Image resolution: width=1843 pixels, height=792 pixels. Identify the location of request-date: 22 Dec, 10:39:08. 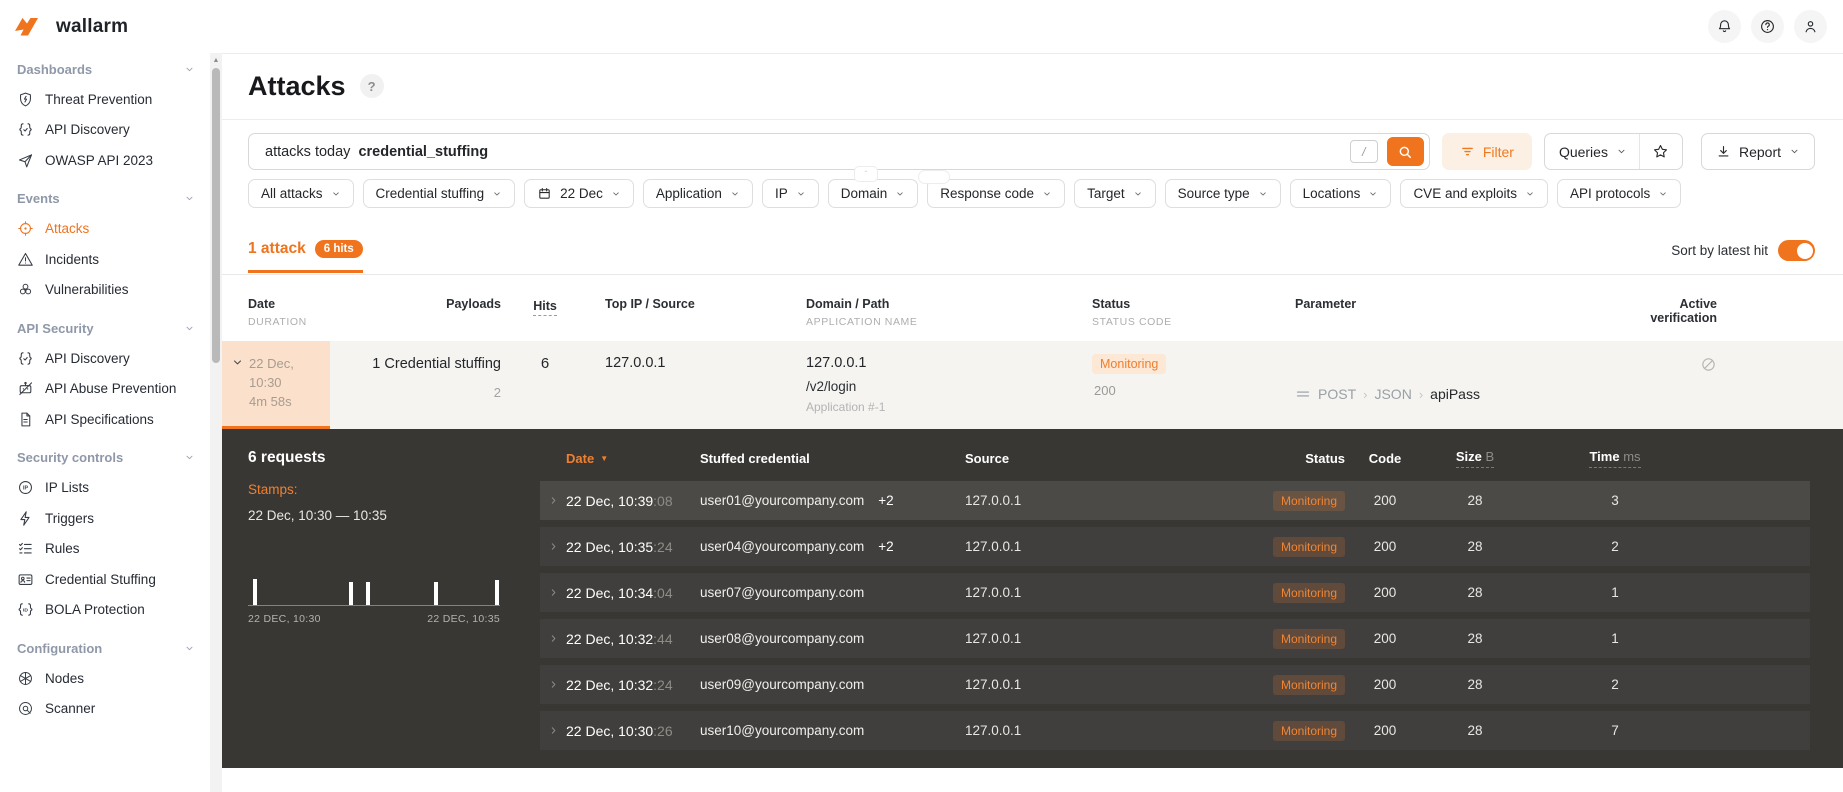
(619, 500).